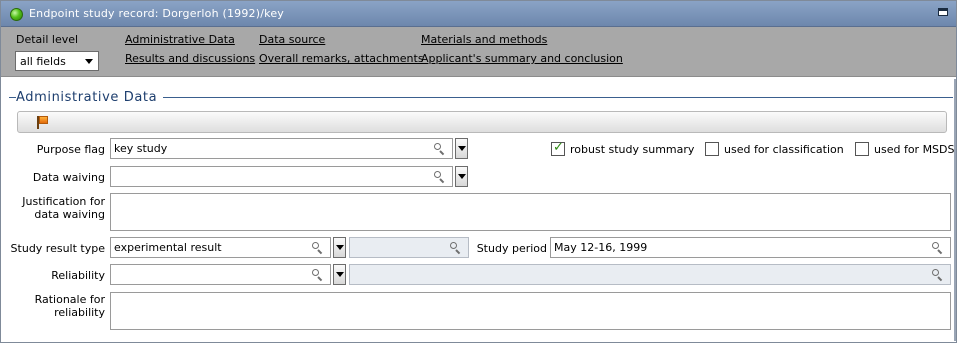  Describe the element at coordinates (63, 201) in the screenshot. I see `justification-label-line-1: Justification for` at that location.